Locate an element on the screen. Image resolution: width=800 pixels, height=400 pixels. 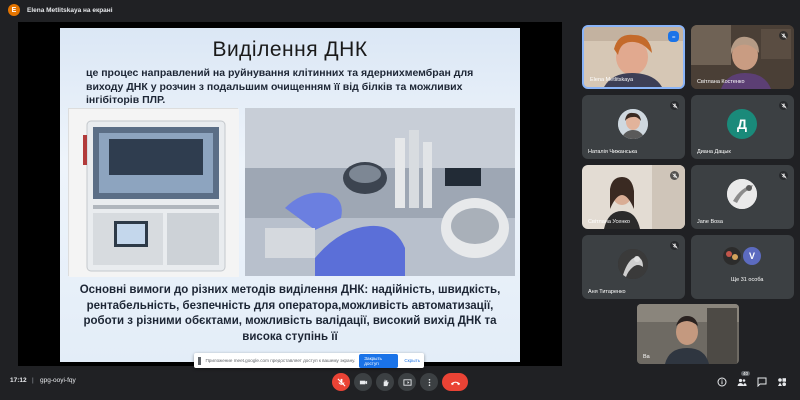
chat-button is located at coordinates (762, 382).